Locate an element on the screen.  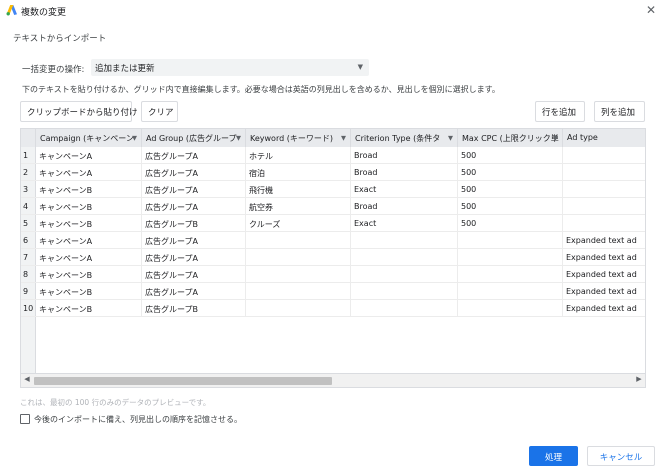
row-number: 8 is located at coordinates (26, 274).